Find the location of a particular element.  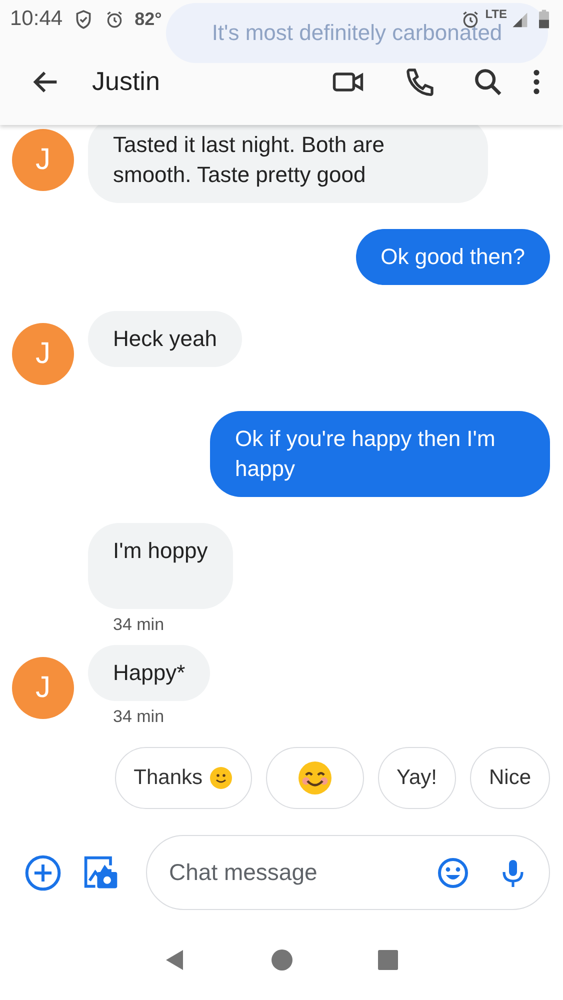

contact-name: Justin is located at coordinates (126, 81).